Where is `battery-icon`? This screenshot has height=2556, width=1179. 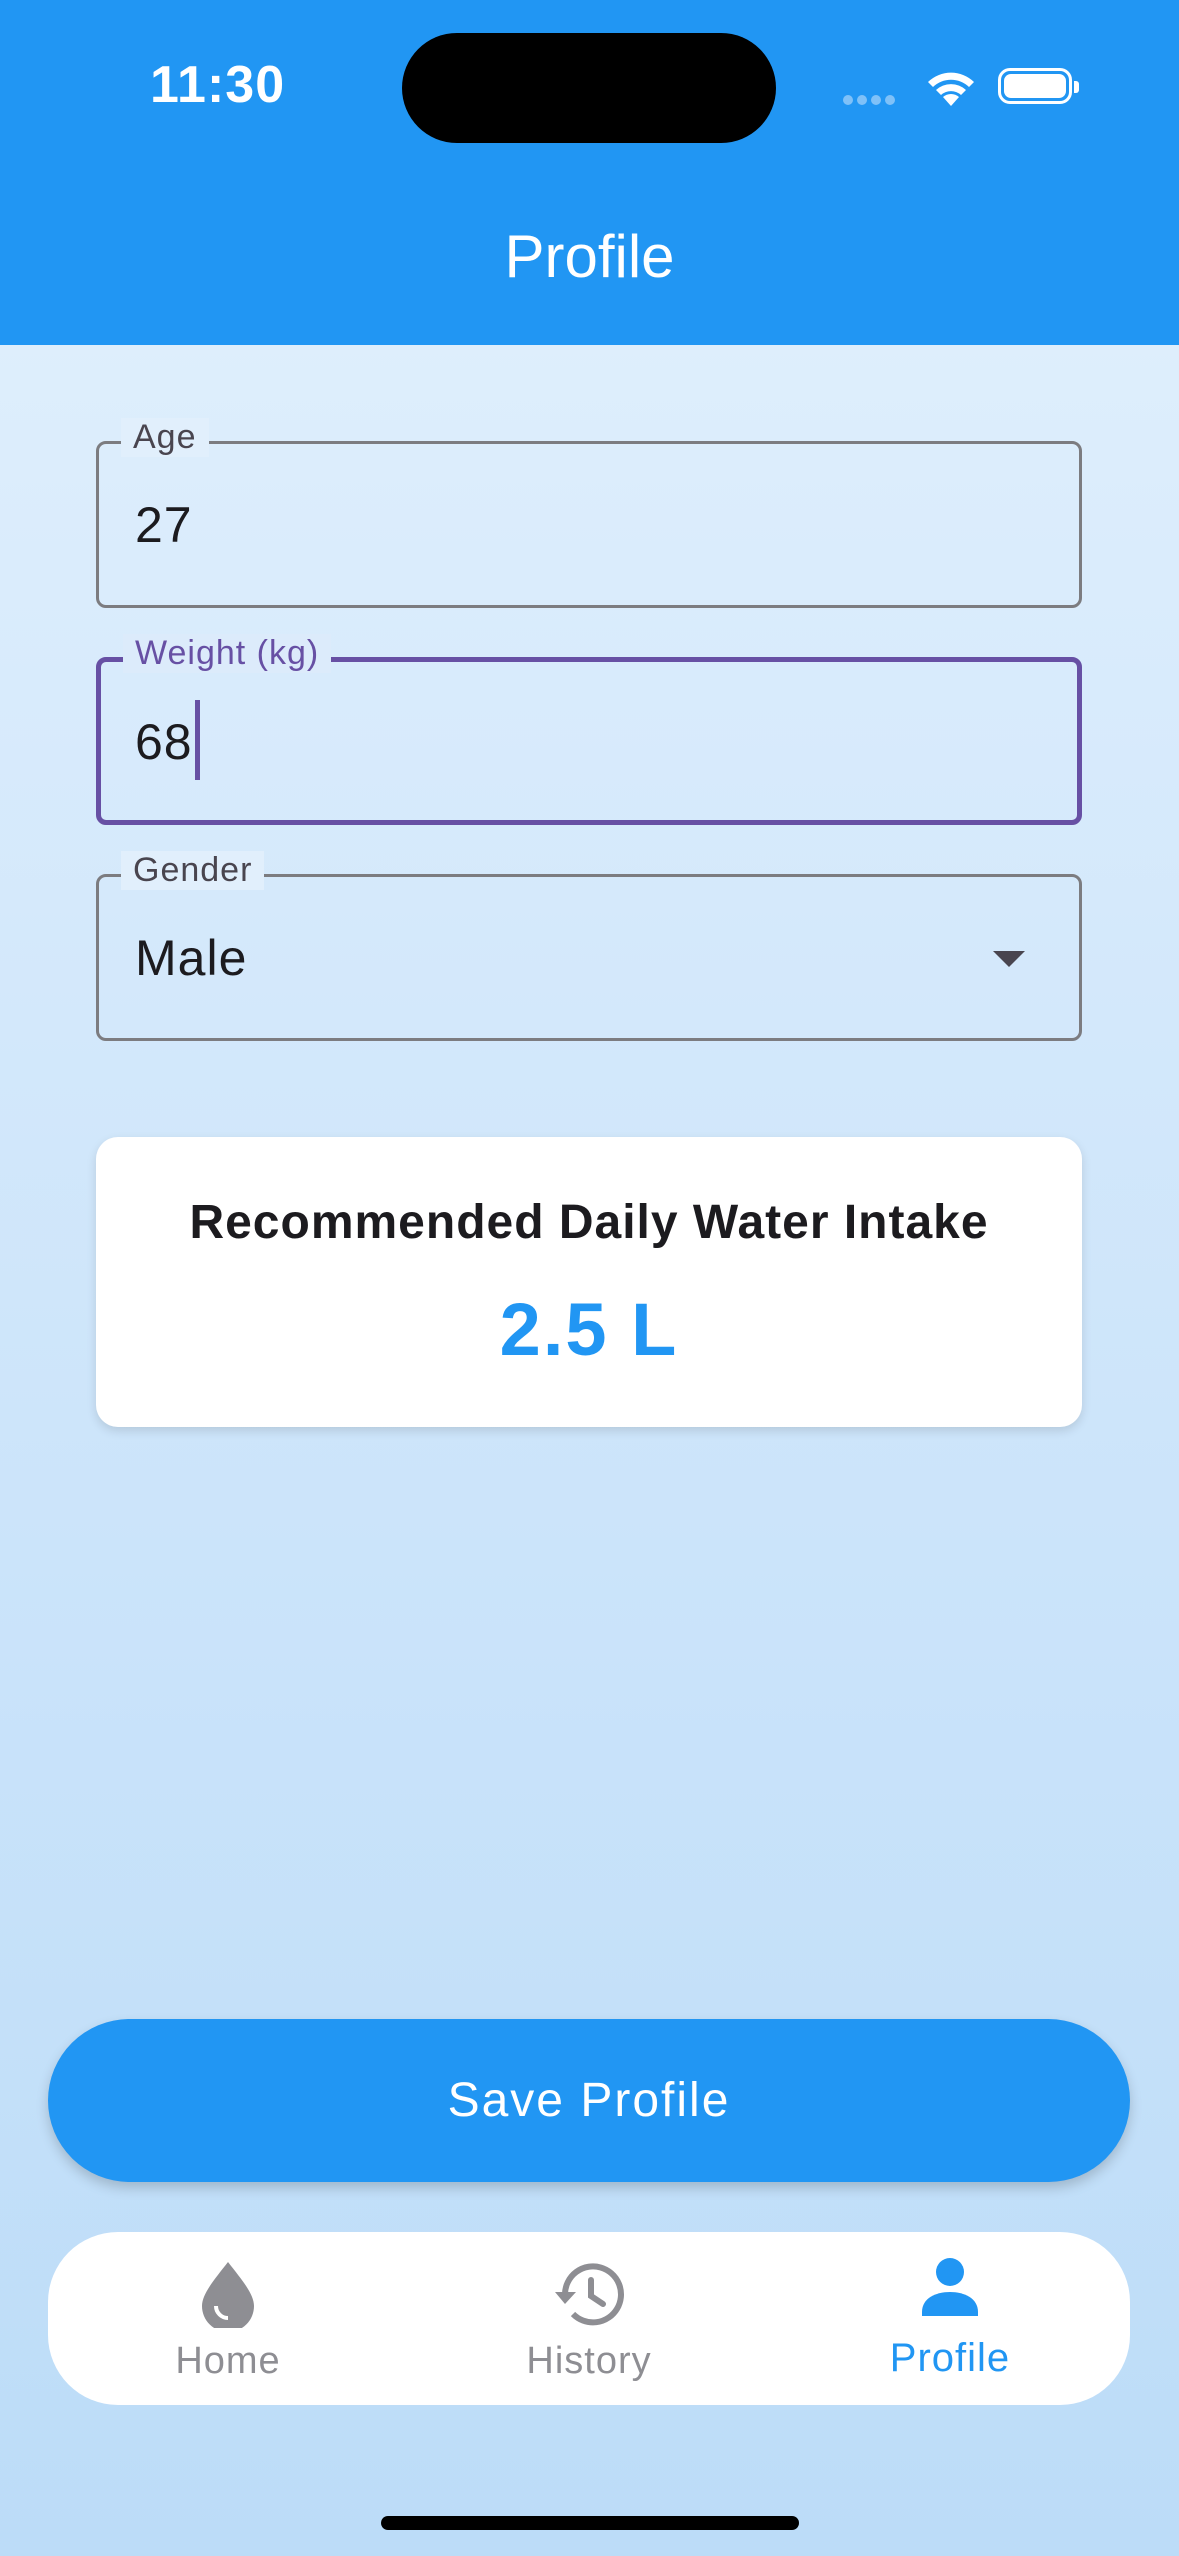
battery-icon is located at coordinates (1038, 86).